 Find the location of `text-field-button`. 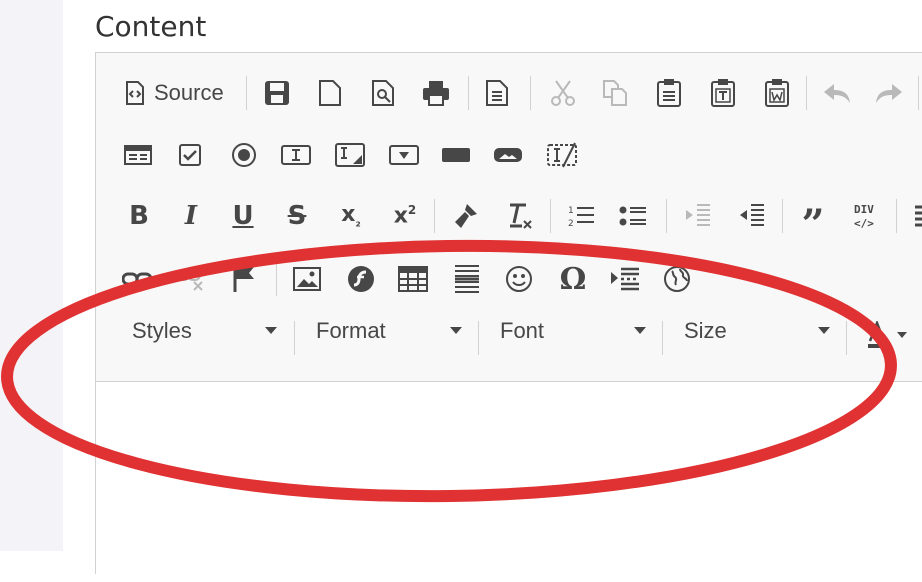

text-field-button is located at coordinates (296, 155).